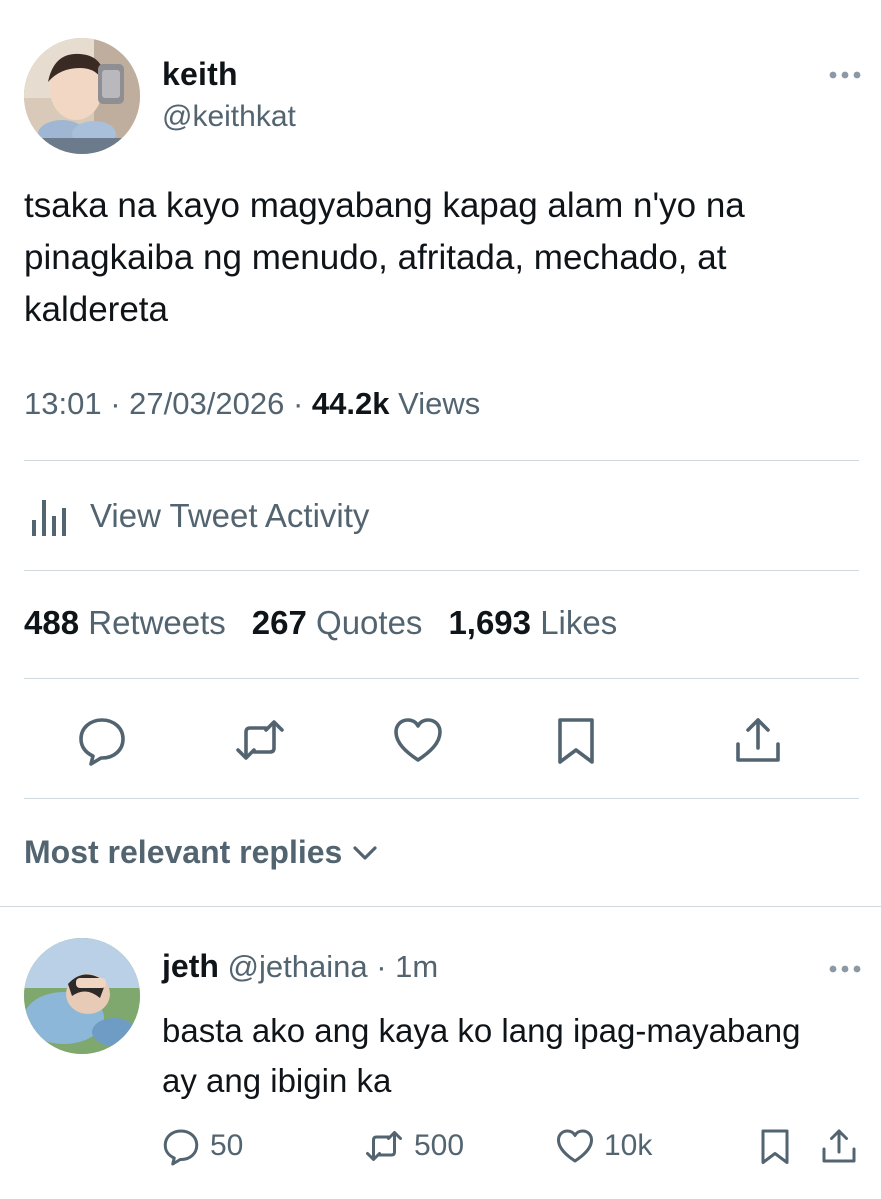 The width and height of the screenshot is (881, 1199). I want to click on retweets-label: Retweets, so click(157, 622).